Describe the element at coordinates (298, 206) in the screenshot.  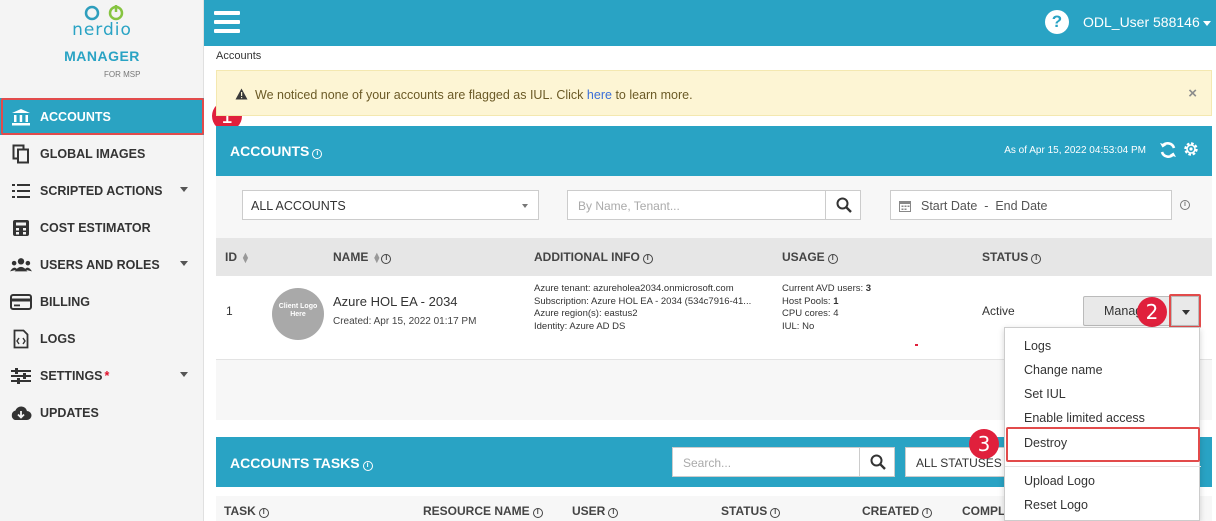
I see `accounts-filter-value: ALL ACCOUNTS` at that location.